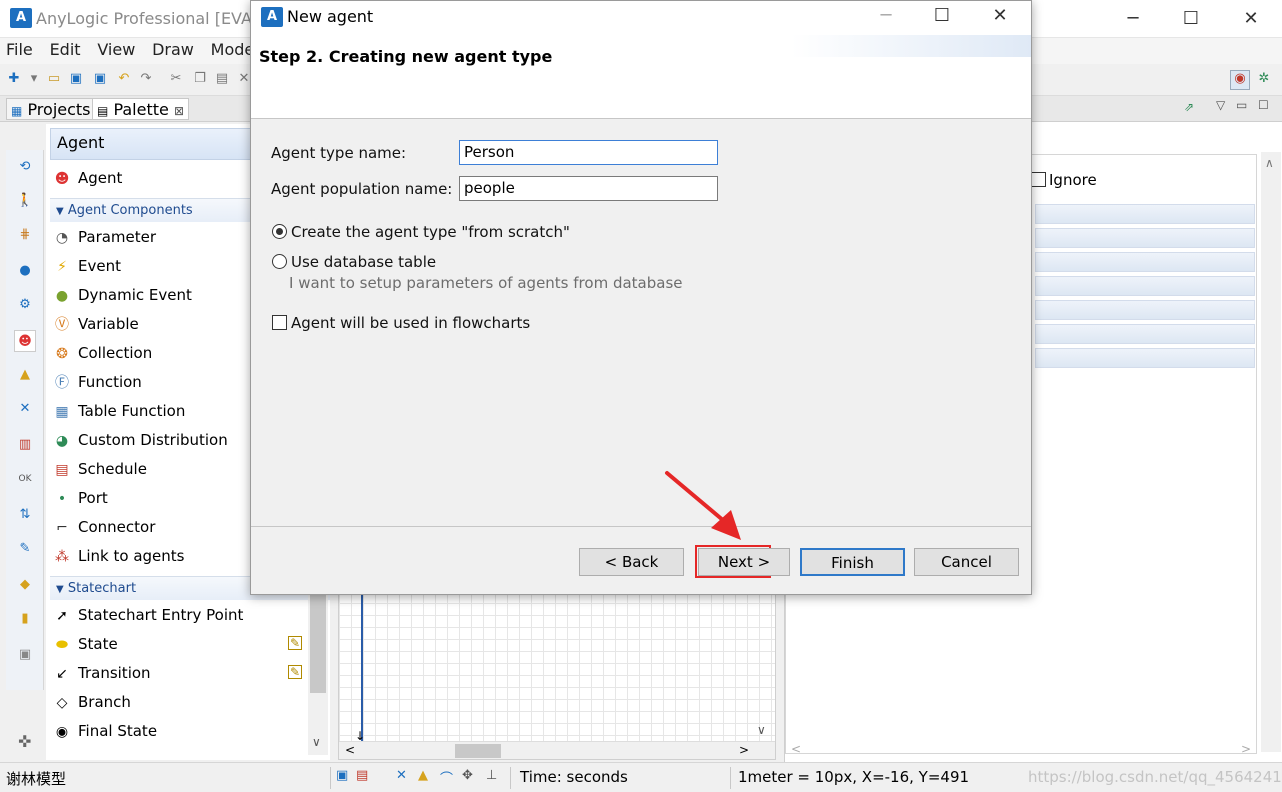 The width and height of the screenshot is (1282, 792). What do you see at coordinates (695, 497) in the screenshot?
I see `arrow-shaft` at bounding box center [695, 497].